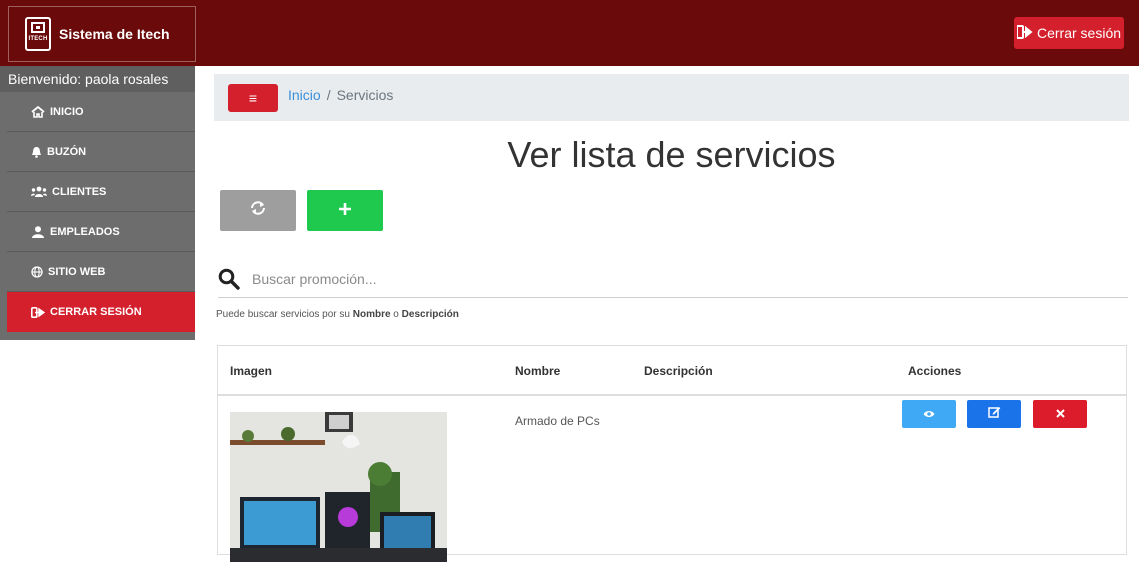 Image resolution: width=1139 pixels, height=562 pixels. I want to click on breadcrumb-trail: Inicio / Servicios, so click(340, 95).